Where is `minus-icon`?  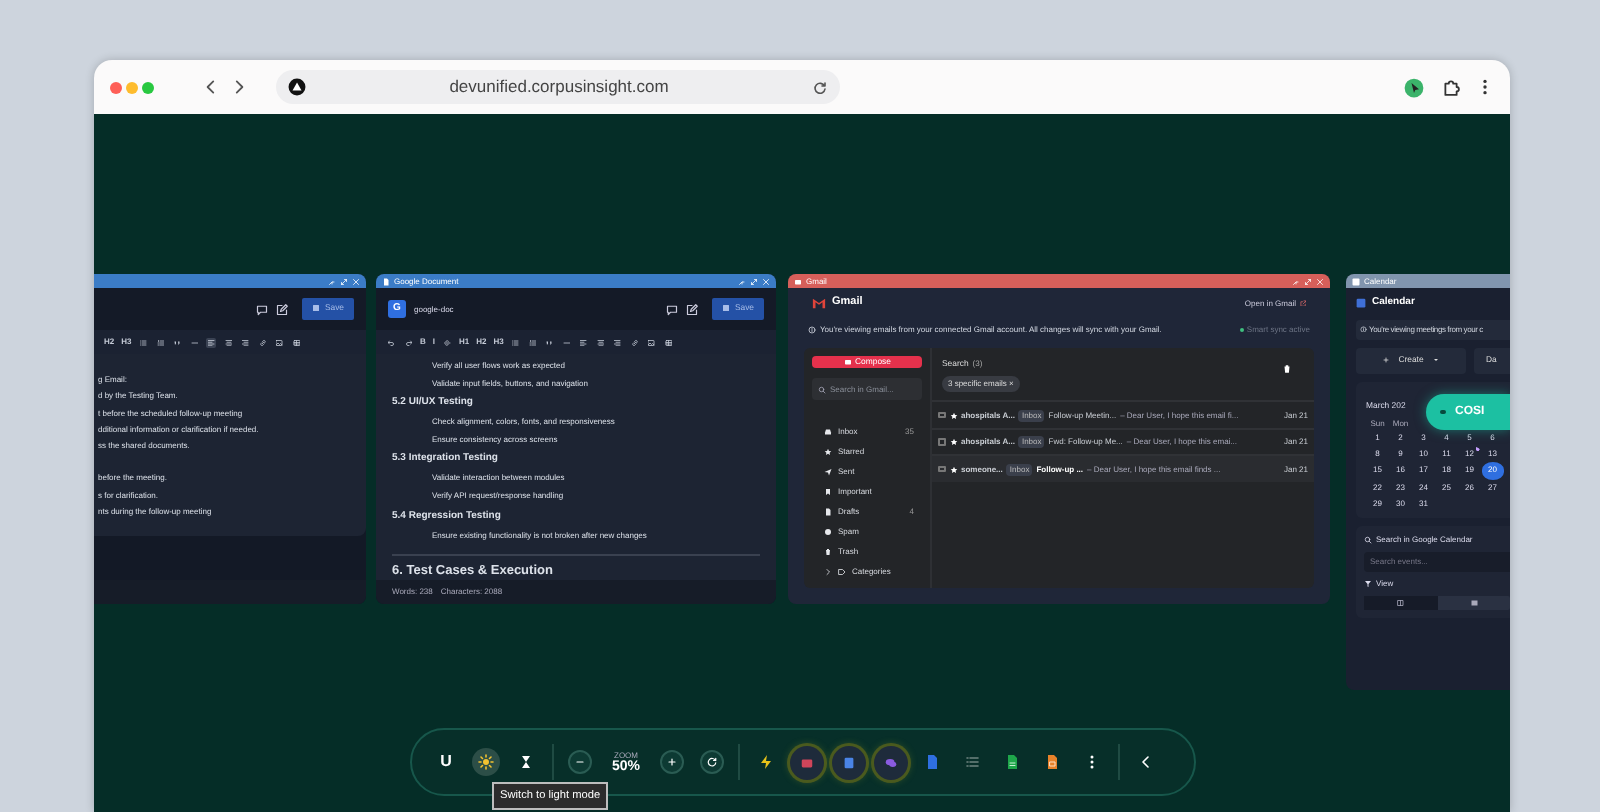 minus-icon is located at coordinates (580, 762).